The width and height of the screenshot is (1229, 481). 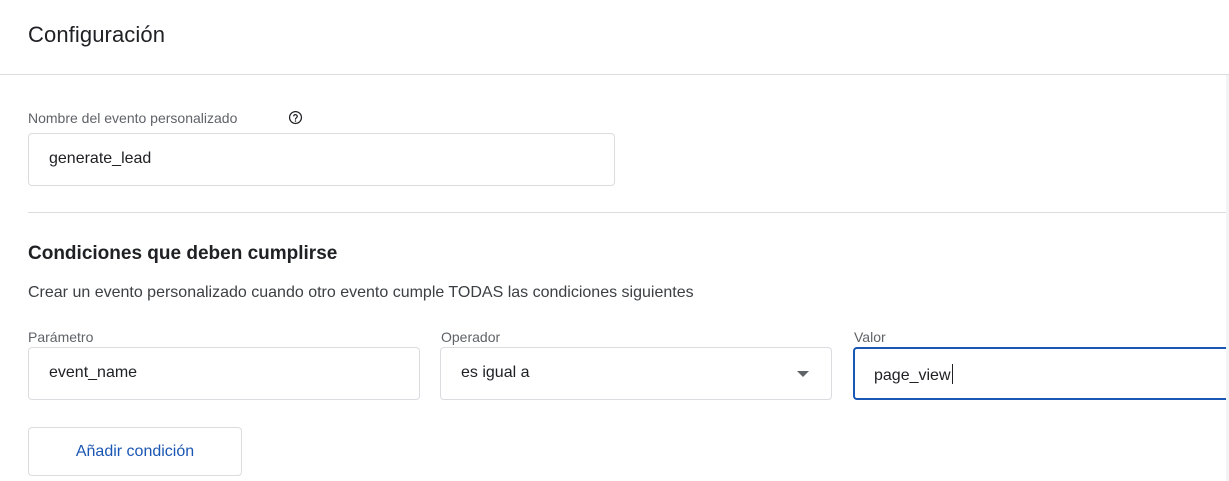 What do you see at coordinates (471, 337) in the screenshot?
I see `operator-label: Operador` at bounding box center [471, 337].